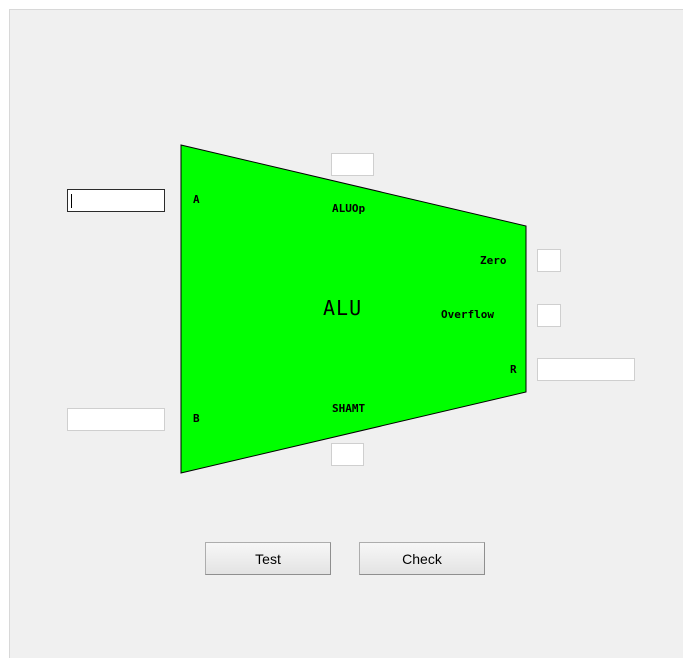 Image resolution: width=683 pixels, height=658 pixels. Describe the element at coordinates (268, 558) in the screenshot. I see `test-button: Test` at that location.